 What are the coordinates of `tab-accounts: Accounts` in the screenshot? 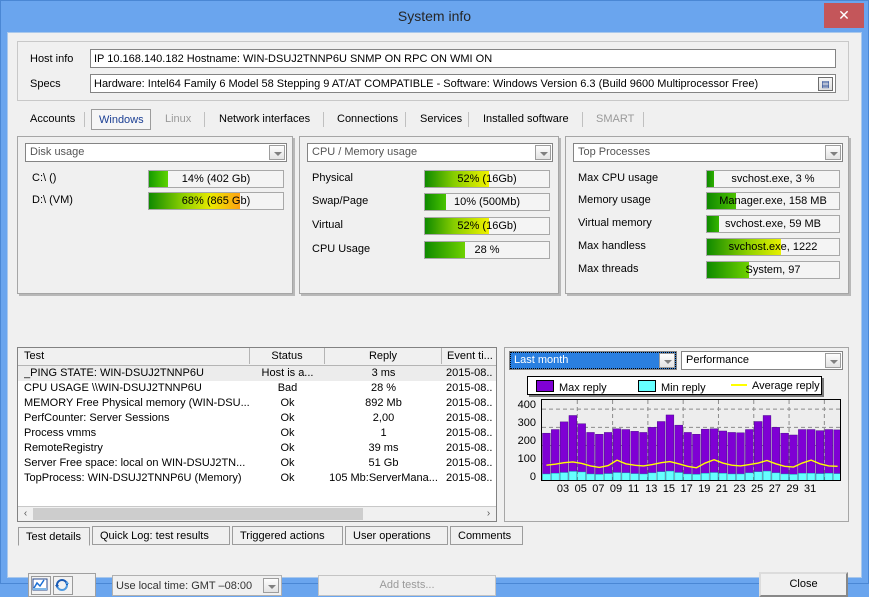 It's located at (54, 119).